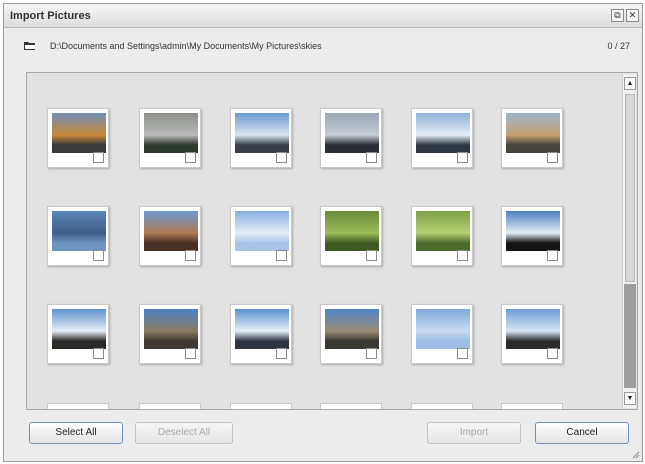 Image resolution: width=645 pixels, height=464 pixels. What do you see at coordinates (30, 46) in the screenshot?
I see `folder-icon` at bounding box center [30, 46].